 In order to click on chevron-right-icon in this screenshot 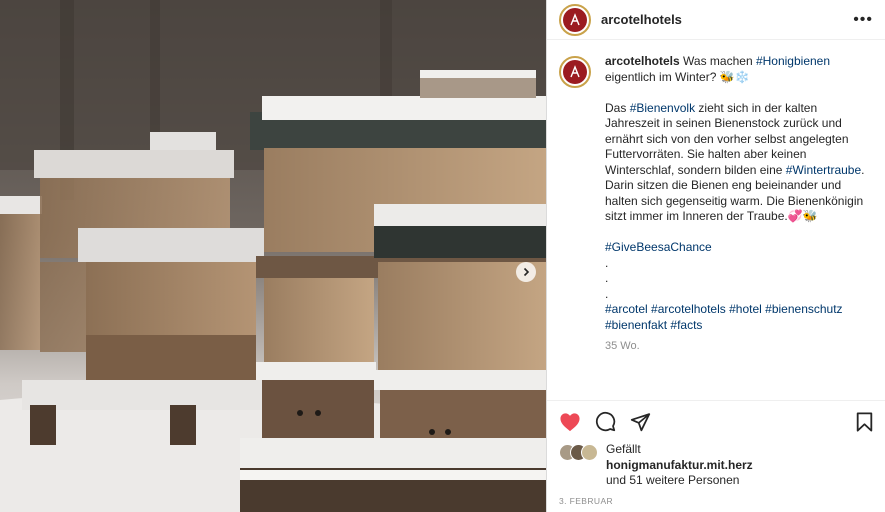, I will do `click(526, 272)`.